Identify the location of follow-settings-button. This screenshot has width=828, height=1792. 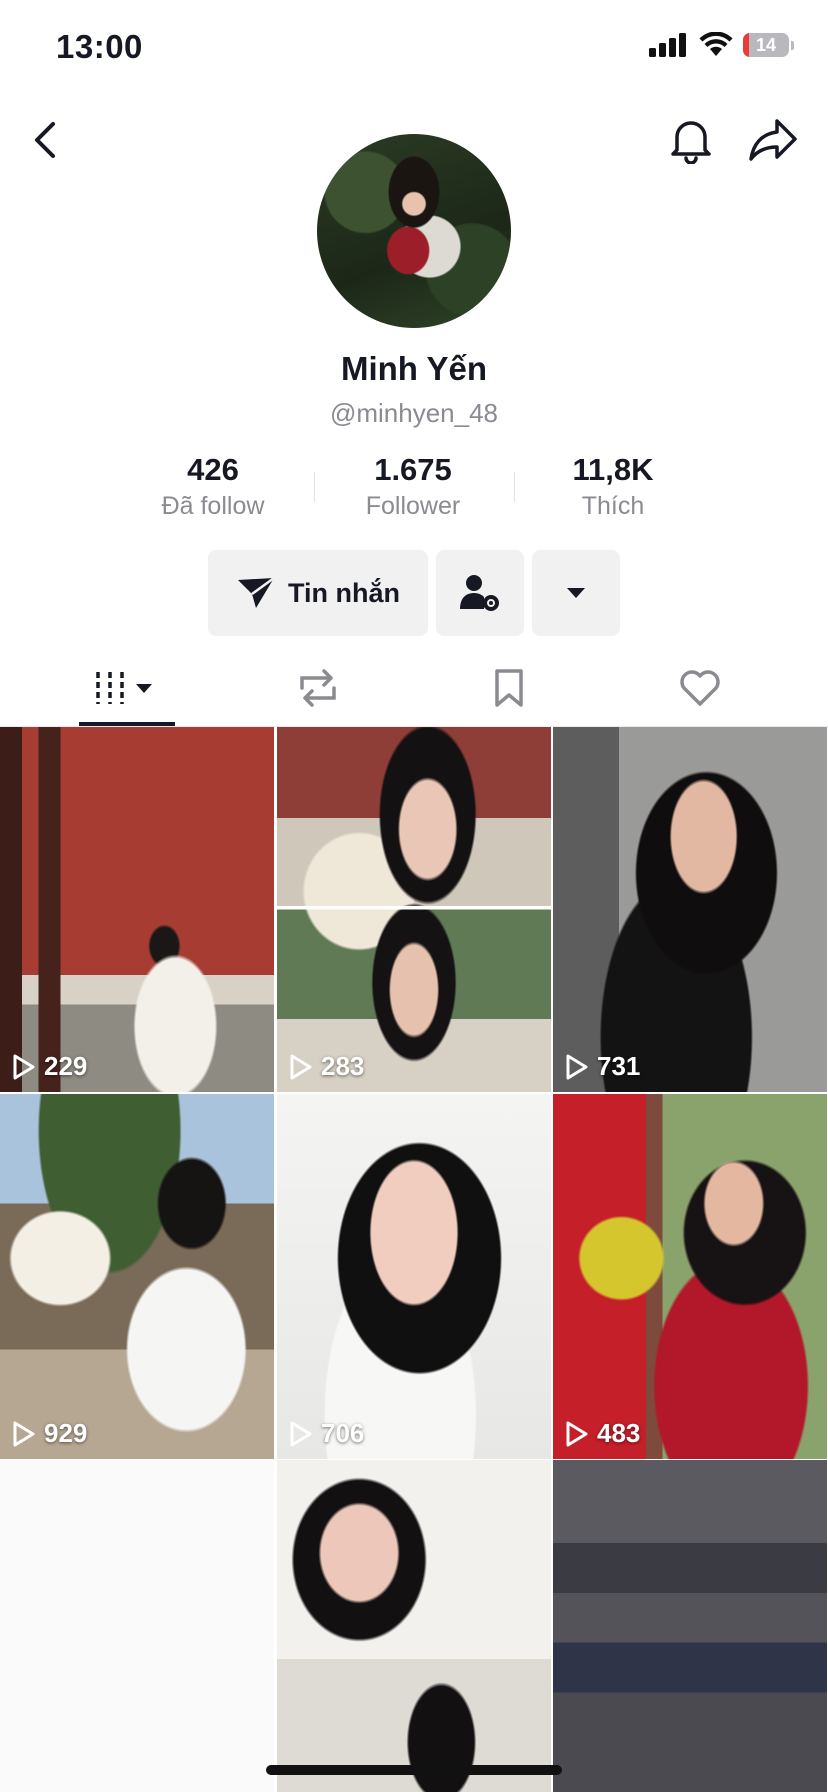
(480, 593).